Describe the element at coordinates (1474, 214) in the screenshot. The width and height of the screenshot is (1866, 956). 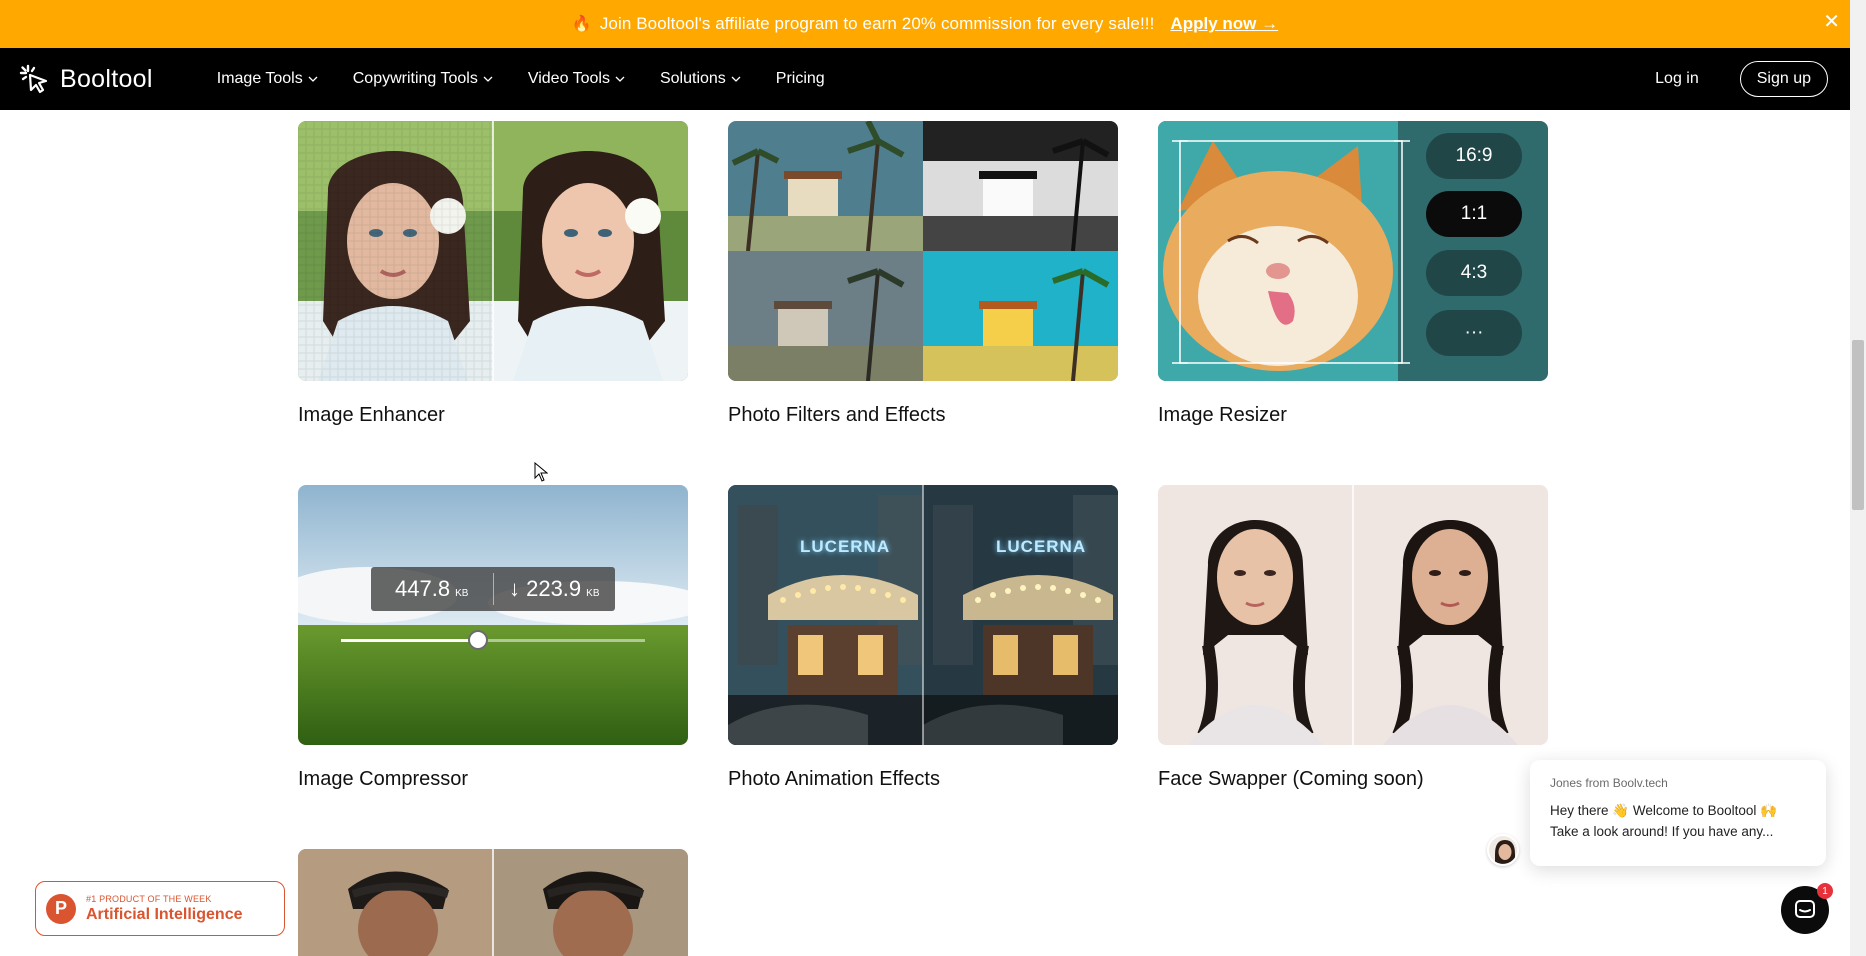
I see `ratio-1-1-option: 1:1` at that location.